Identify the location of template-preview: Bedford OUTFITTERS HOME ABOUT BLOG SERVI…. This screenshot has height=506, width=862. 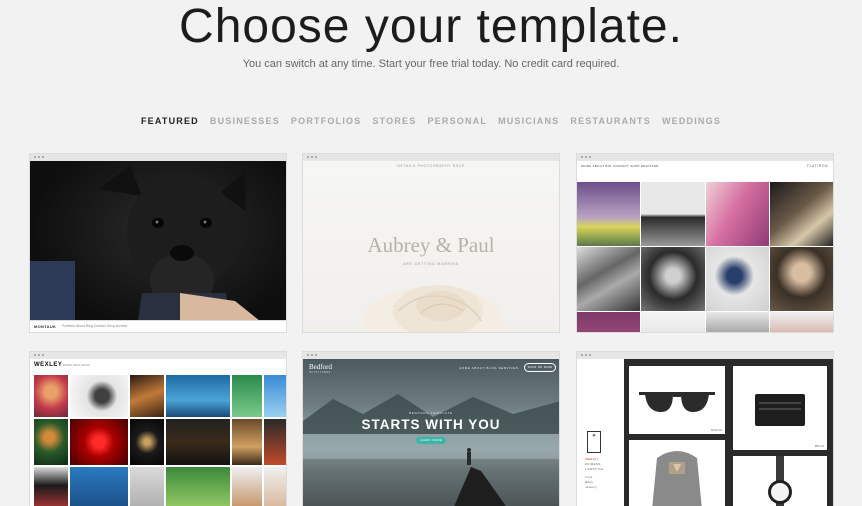
(431, 432).